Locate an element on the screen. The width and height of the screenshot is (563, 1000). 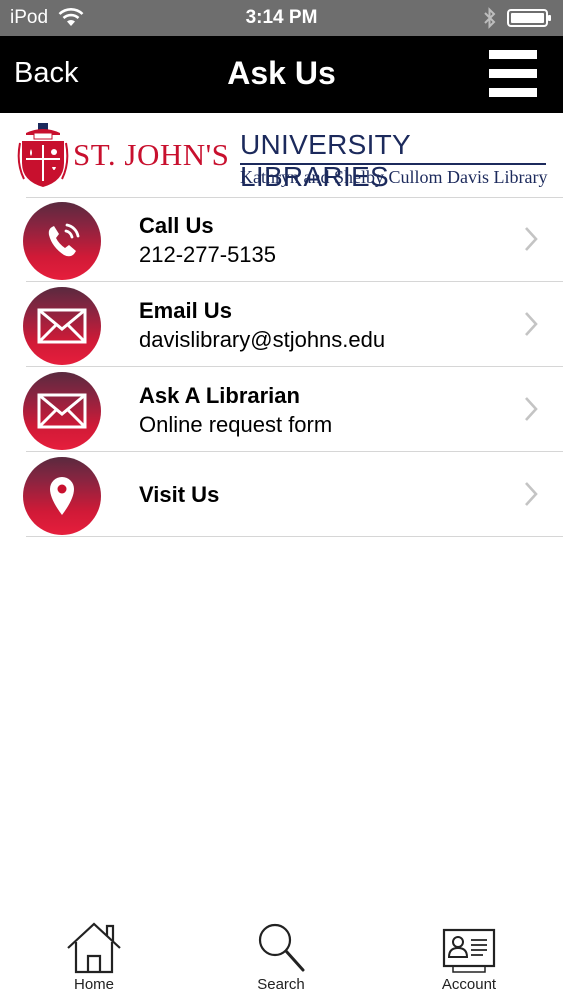
item-title: Call Us is located at coordinates (176, 225).